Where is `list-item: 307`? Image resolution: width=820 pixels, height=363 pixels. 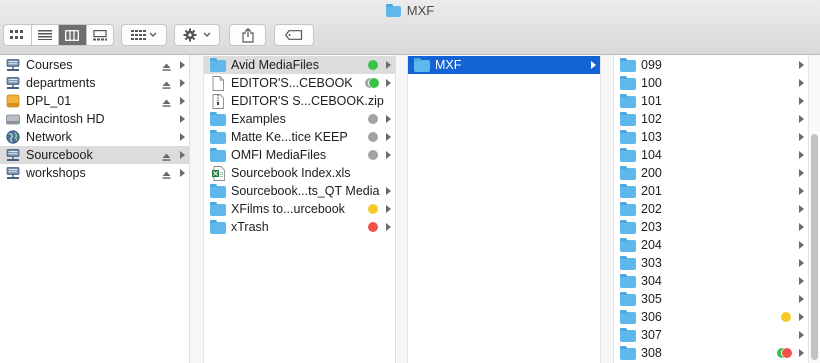 list-item: 307 is located at coordinates (711, 335).